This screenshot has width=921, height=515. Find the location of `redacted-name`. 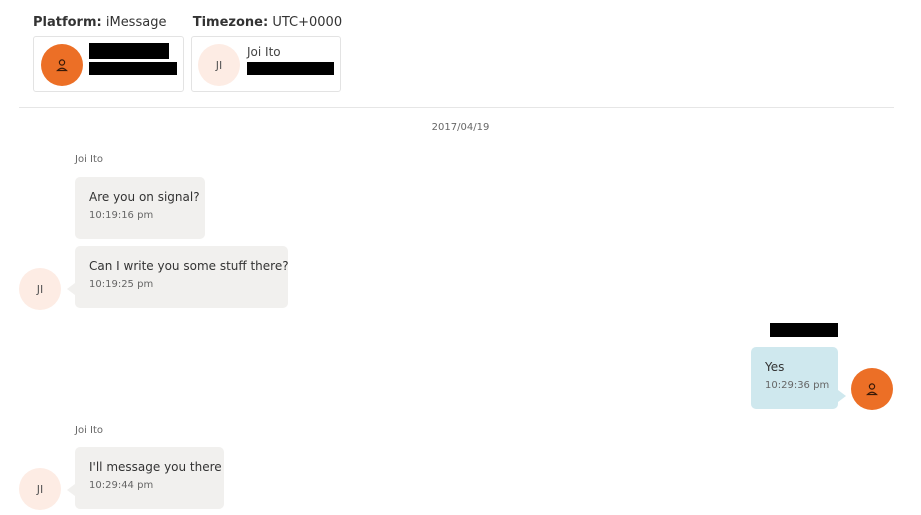

redacted-name is located at coordinates (129, 51).